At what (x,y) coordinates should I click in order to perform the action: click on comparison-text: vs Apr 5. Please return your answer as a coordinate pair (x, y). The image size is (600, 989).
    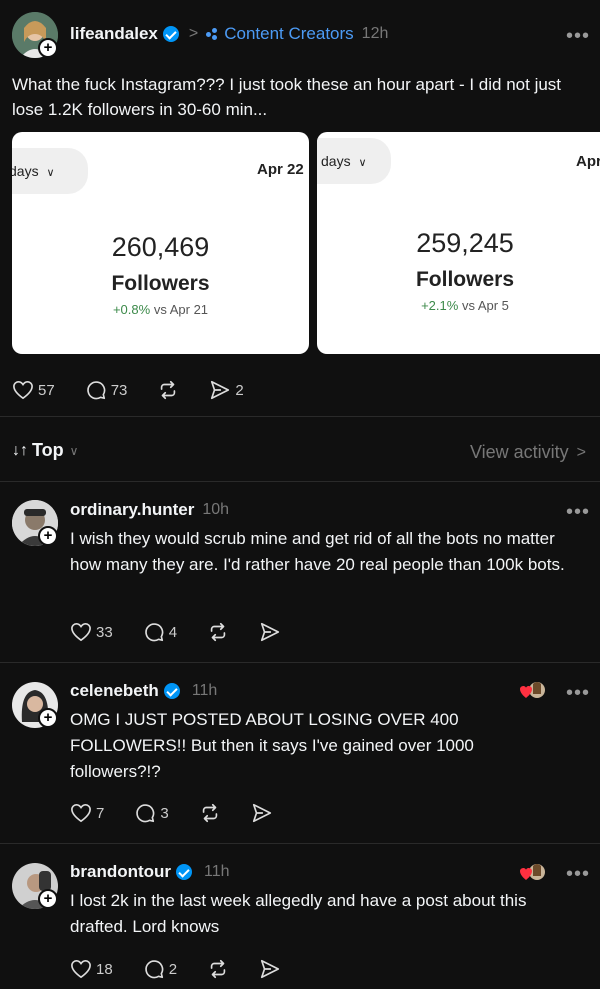
    Looking at the image, I should click on (485, 305).